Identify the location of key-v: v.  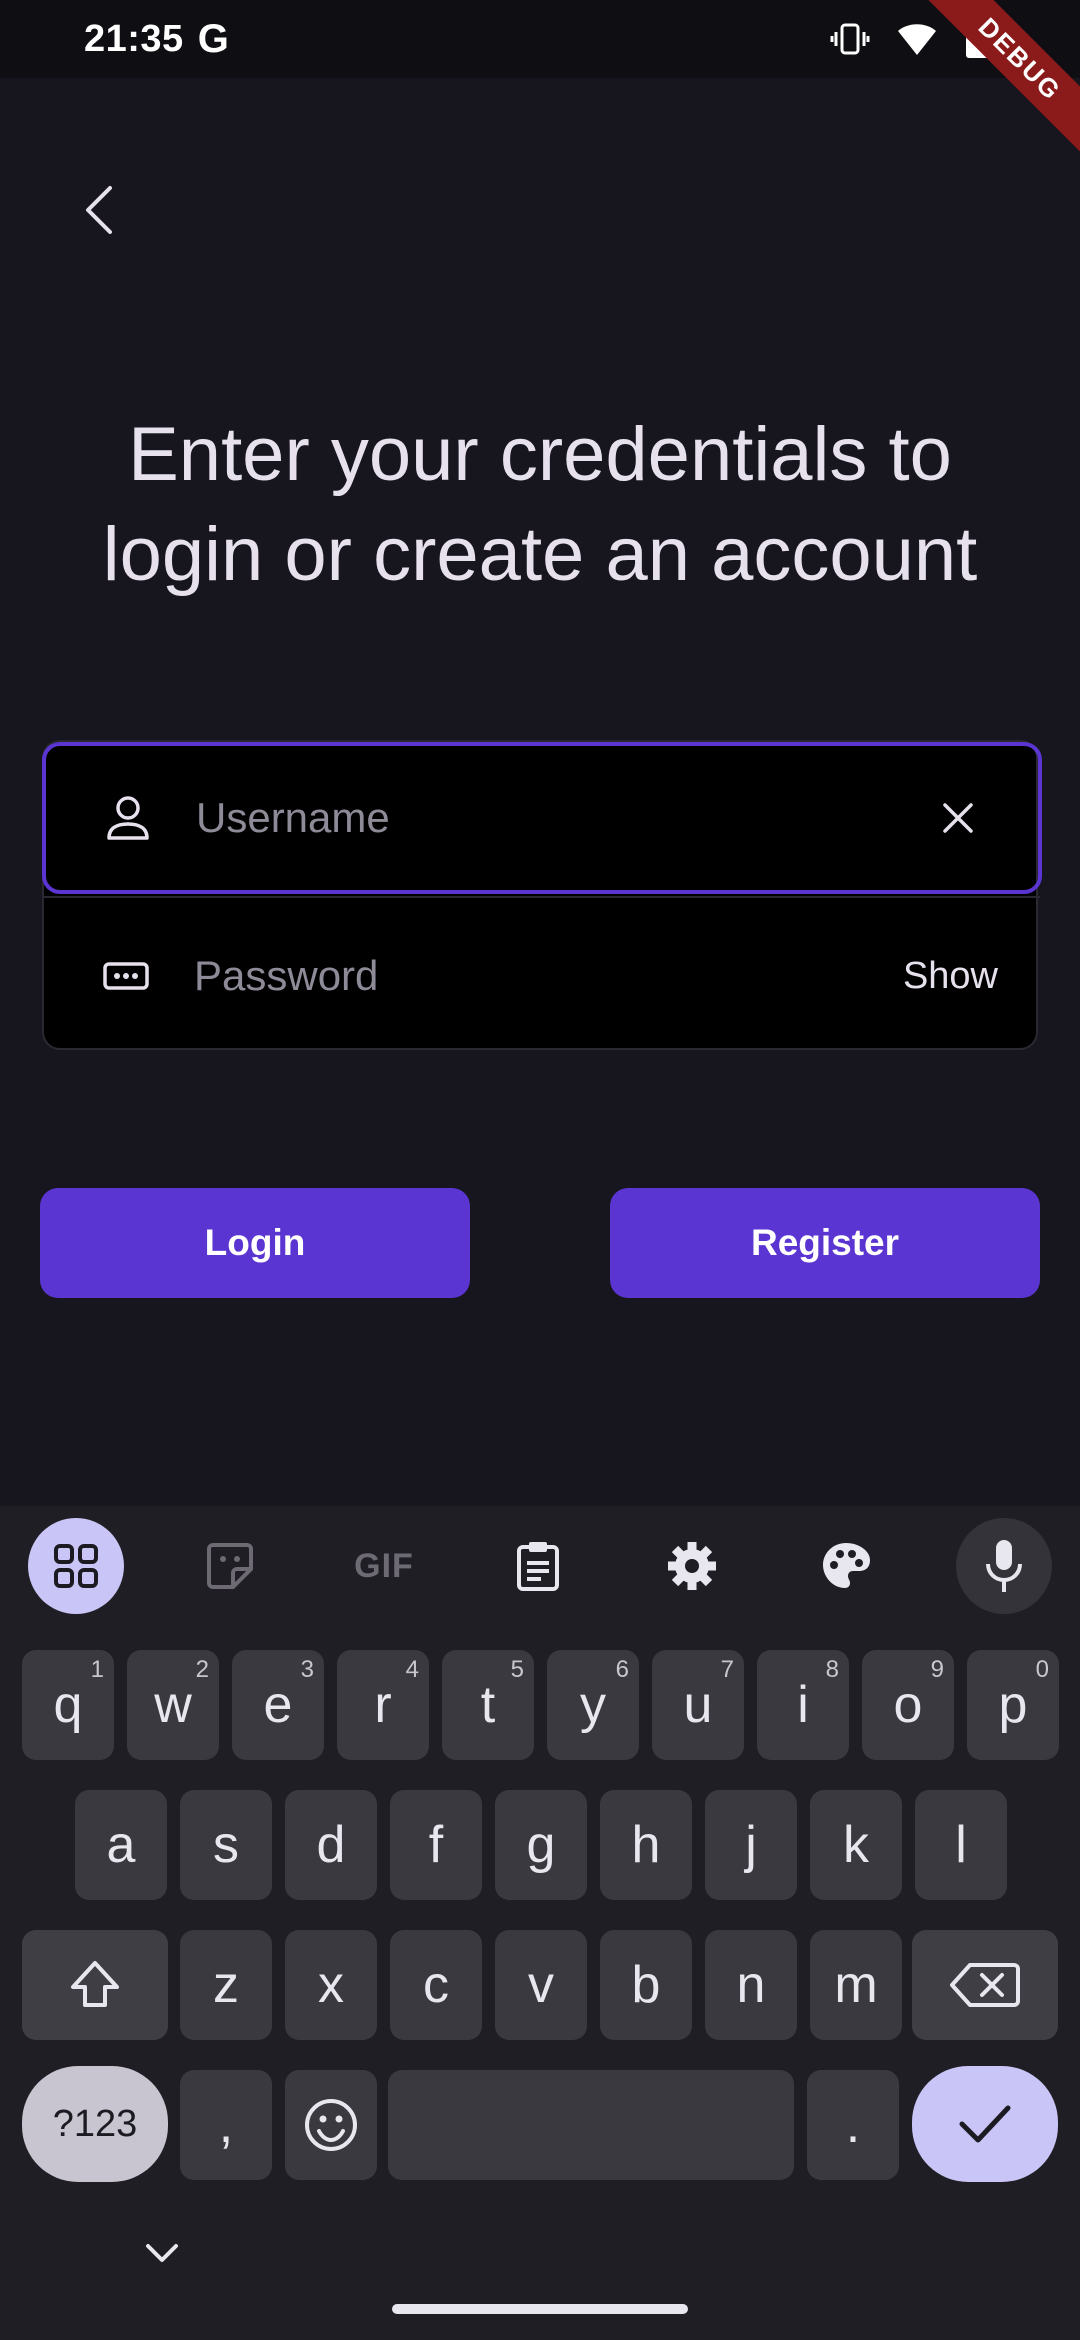
(541, 1985).